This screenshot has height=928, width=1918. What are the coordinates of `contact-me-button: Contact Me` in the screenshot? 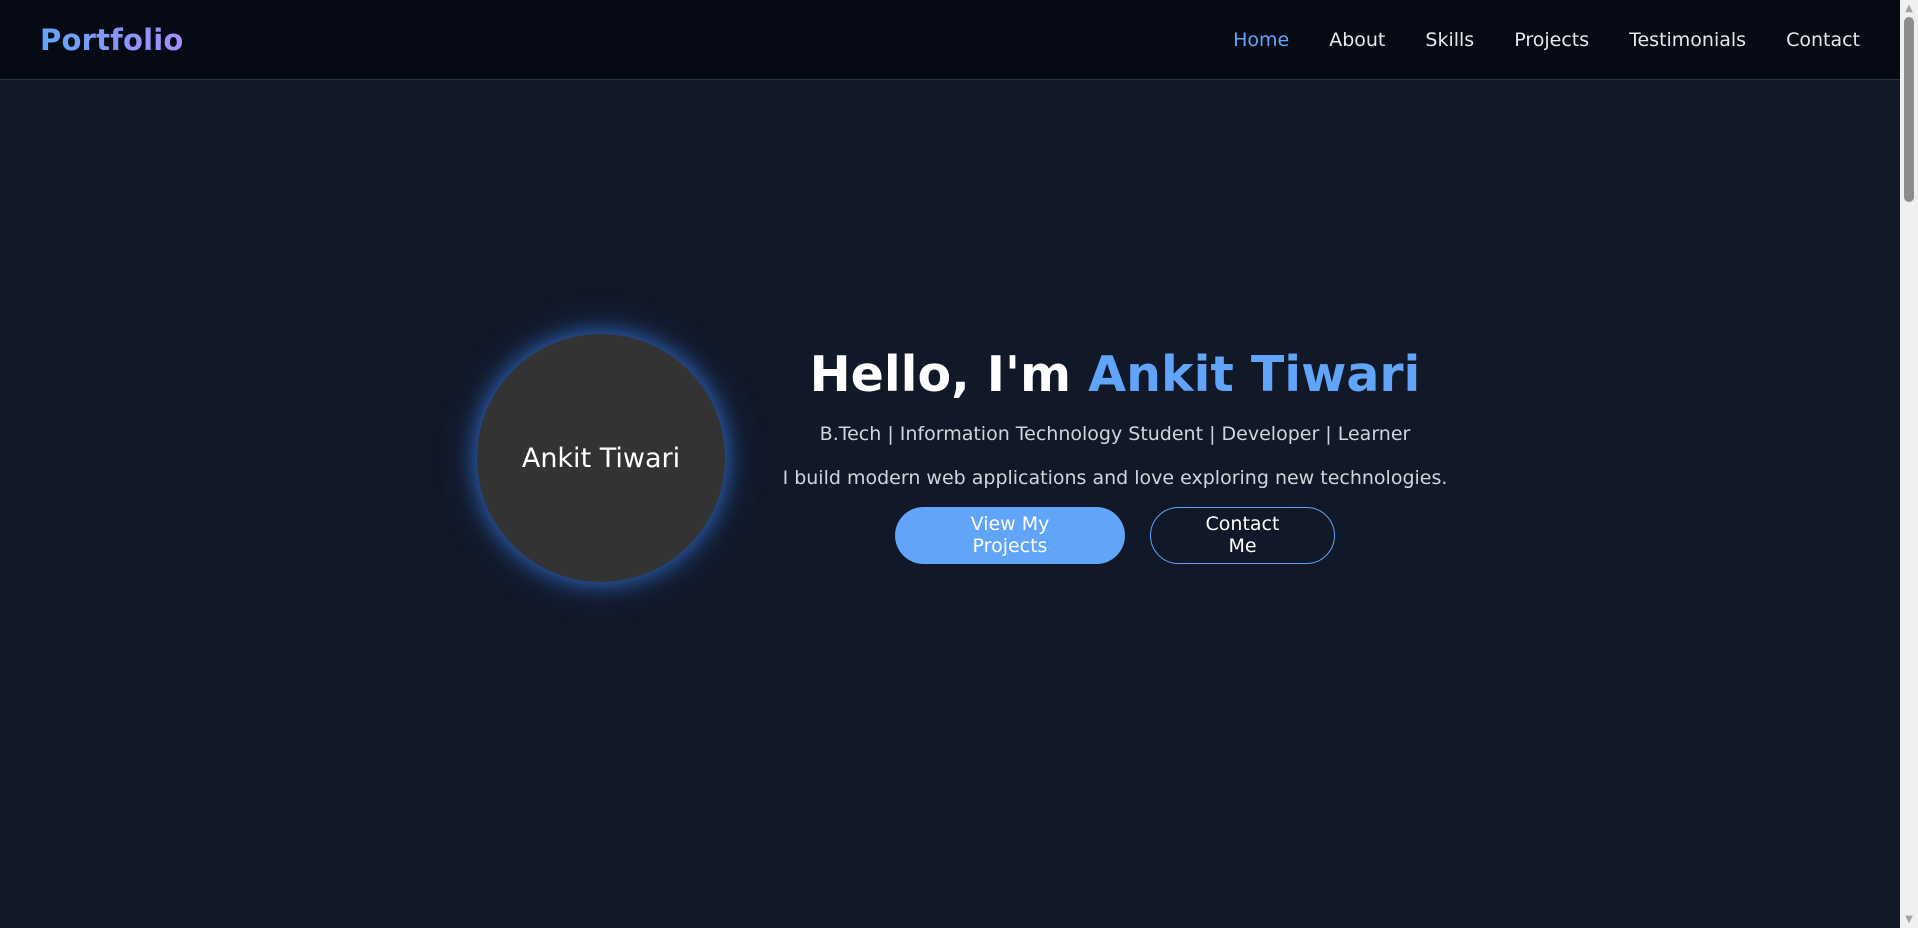 It's located at (1242, 535).